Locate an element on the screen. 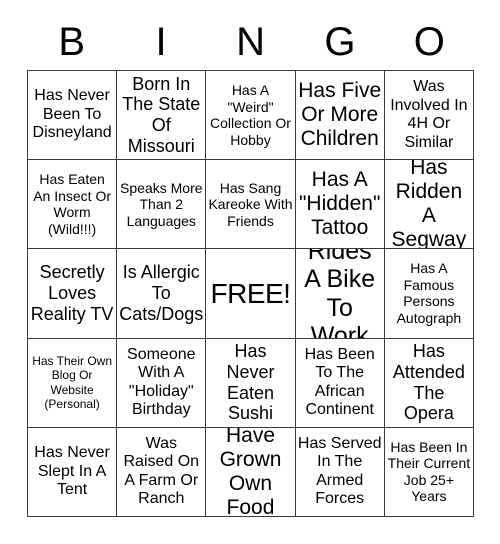 This screenshot has height=544, width=500. bingo-square: Secretly Loves Reality TV is located at coordinates (73, 294).